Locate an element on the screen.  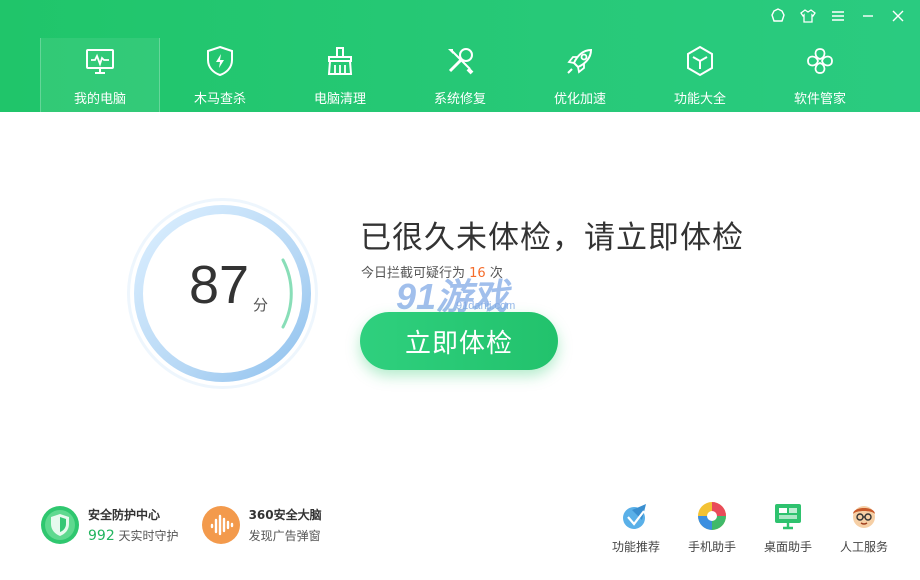
tools-icon is located at coordinates (460, 61).